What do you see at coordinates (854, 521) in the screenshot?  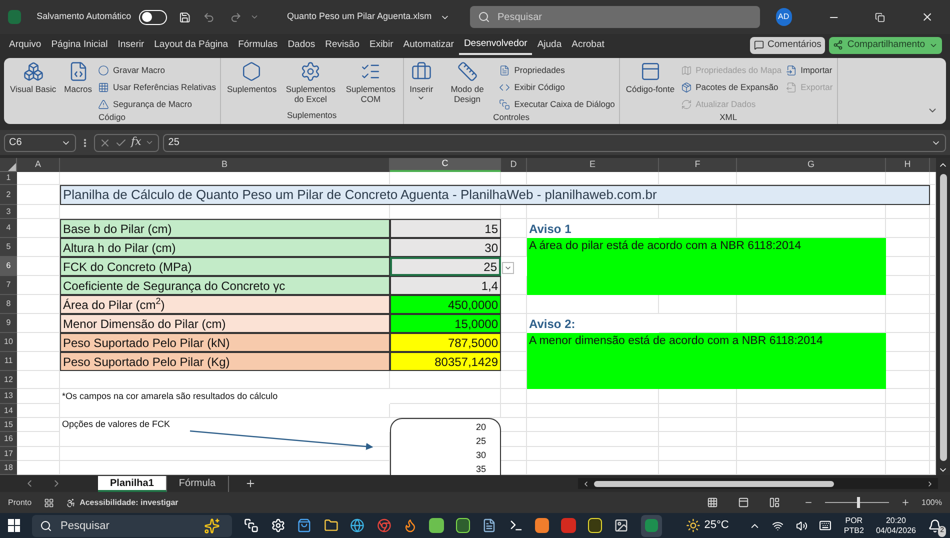 I see `language-label: POR` at bounding box center [854, 521].